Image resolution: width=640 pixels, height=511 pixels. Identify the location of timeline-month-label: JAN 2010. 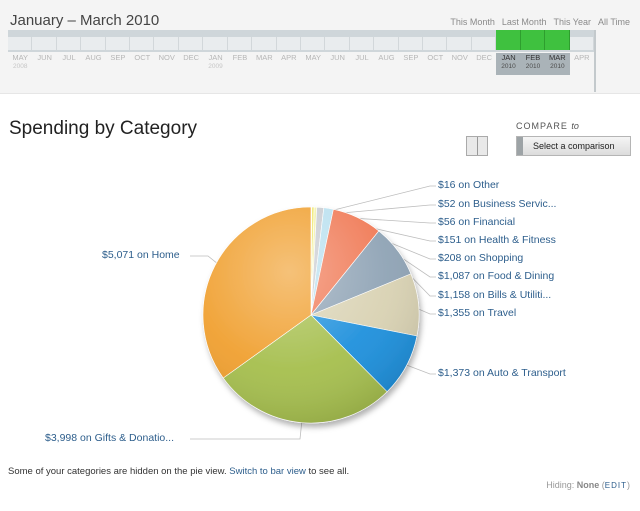
(508, 64).